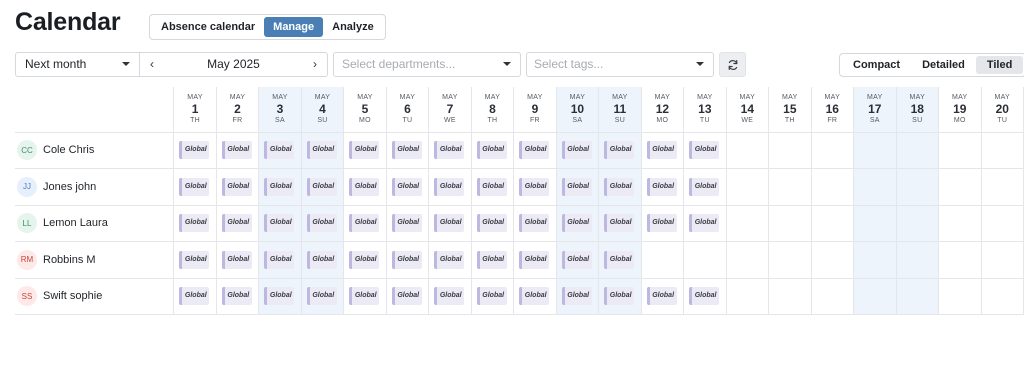 Image resolution: width=1024 pixels, height=379 pixels. Describe the element at coordinates (876, 65) in the screenshot. I see `tab-compact: Compact` at that location.